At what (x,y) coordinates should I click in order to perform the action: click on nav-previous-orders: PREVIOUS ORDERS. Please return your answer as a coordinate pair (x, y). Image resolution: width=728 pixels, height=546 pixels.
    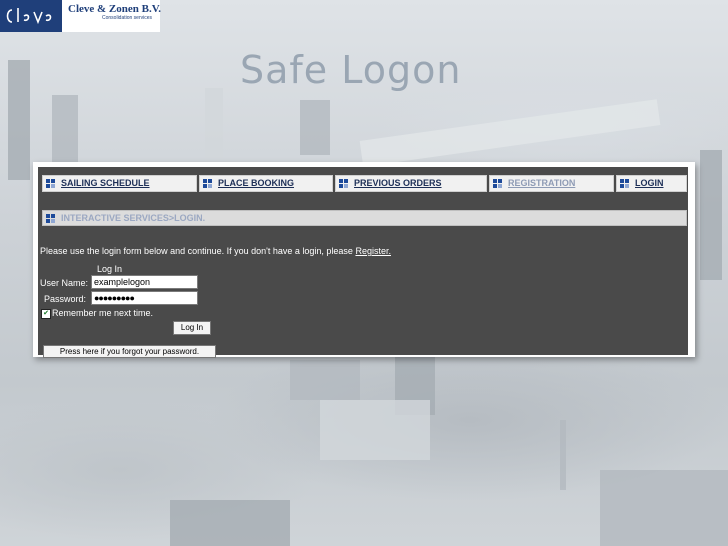
    Looking at the image, I should click on (411, 183).